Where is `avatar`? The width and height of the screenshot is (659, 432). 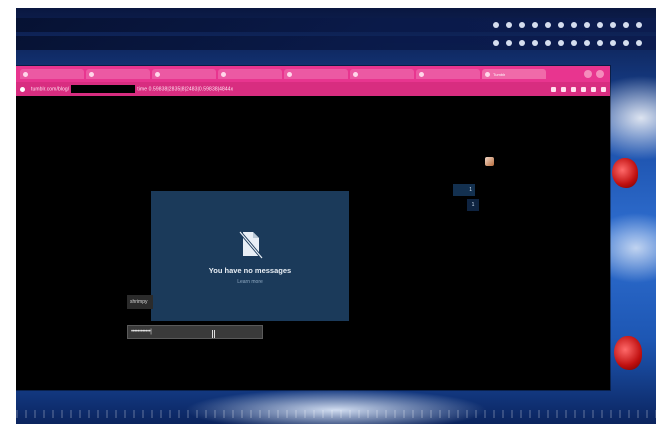 avatar is located at coordinates (489, 161).